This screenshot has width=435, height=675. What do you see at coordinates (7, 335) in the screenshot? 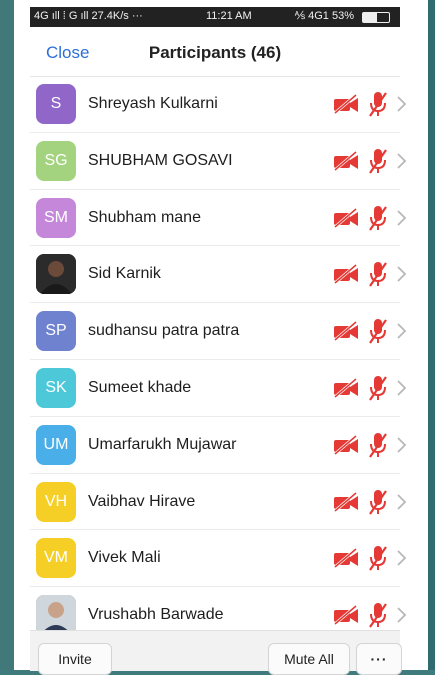
I see `window-frame-left` at bounding box center [7, 335].